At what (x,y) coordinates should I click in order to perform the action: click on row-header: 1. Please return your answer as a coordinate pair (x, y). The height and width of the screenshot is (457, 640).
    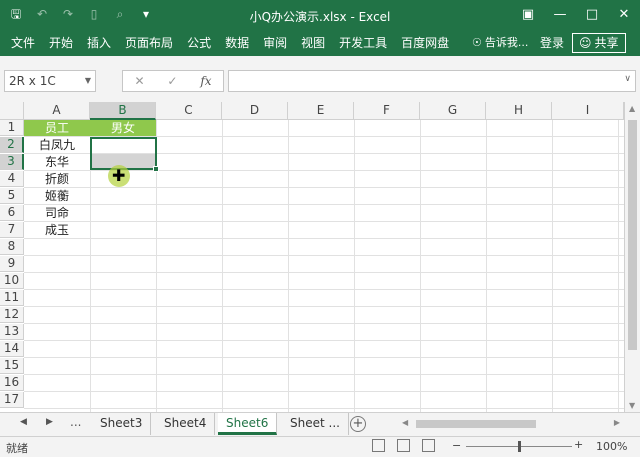
    Looking at the image, I should click on (12, 128).